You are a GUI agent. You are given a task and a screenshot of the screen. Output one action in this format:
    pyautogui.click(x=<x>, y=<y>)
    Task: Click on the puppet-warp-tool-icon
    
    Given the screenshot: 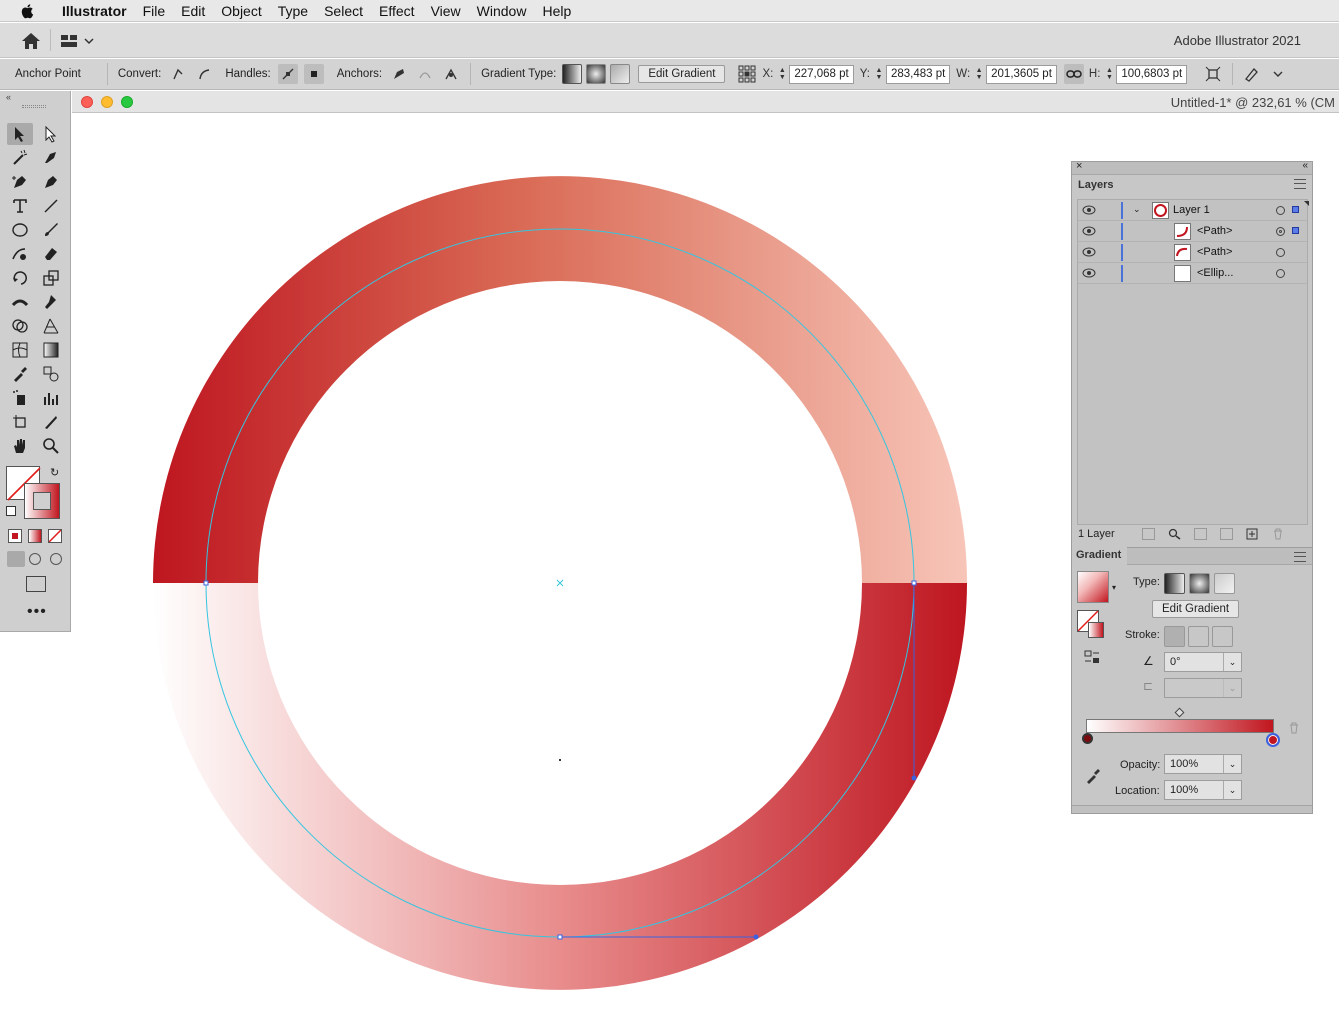 What is the action you would take?
    pyautogui.click(x=51, y=302)
    